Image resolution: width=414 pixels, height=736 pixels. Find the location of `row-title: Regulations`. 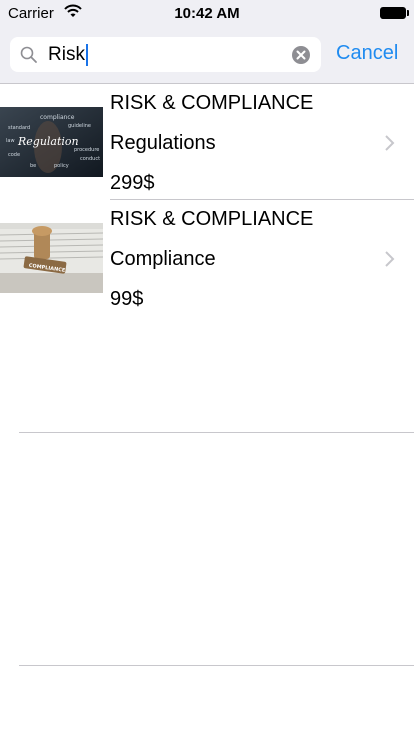

row-title: Regulations is located at coordinates (163, 143).